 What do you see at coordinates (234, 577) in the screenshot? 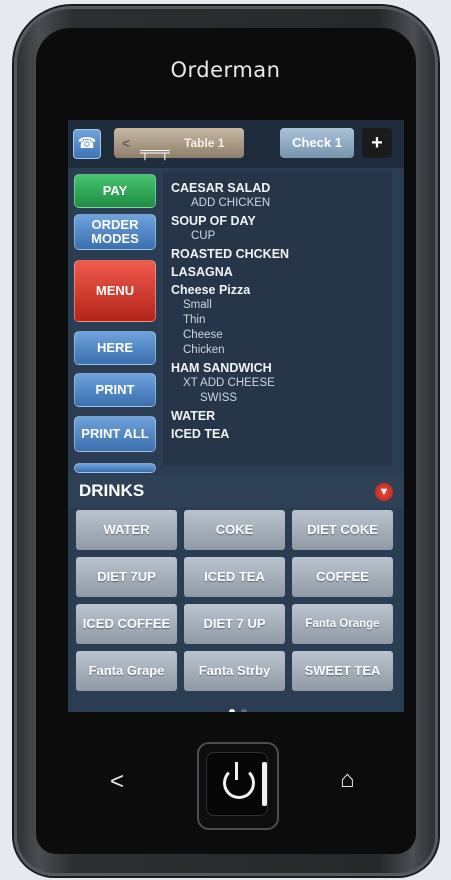
I see `drink-button-iced-tea: ICED TEA` at bounding box center [234, 577].